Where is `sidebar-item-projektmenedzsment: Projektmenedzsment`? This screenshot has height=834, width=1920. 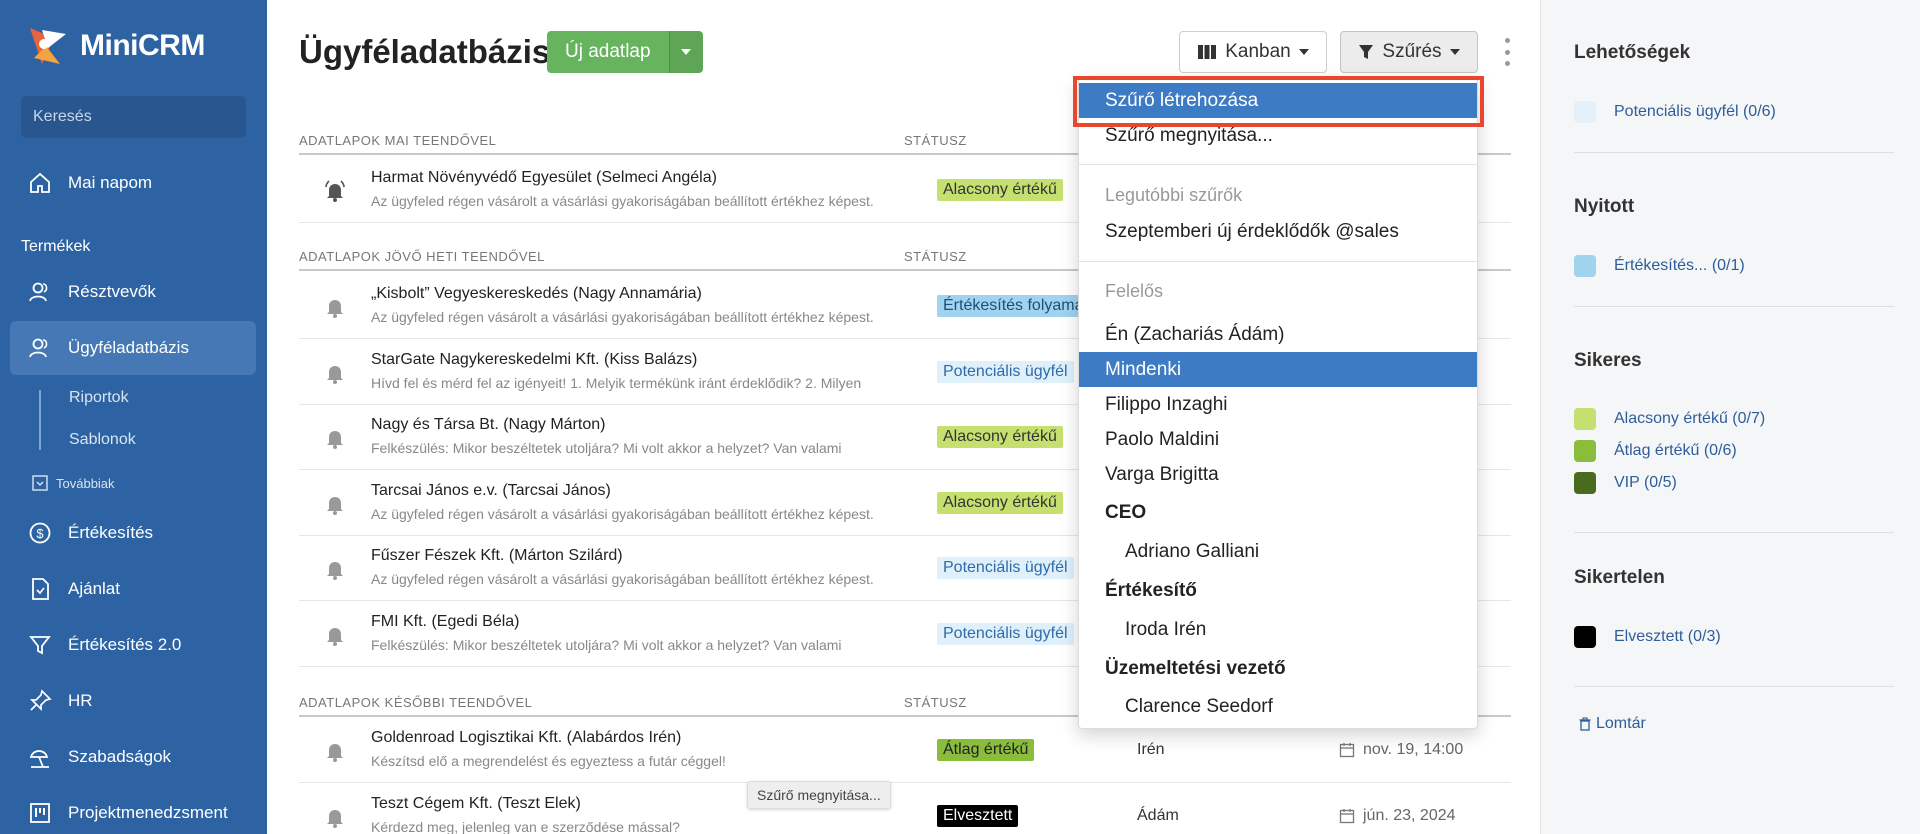 sidebar-item-projektmenedzsment: Projektmenedzsment is located at coordinates (133, 810).